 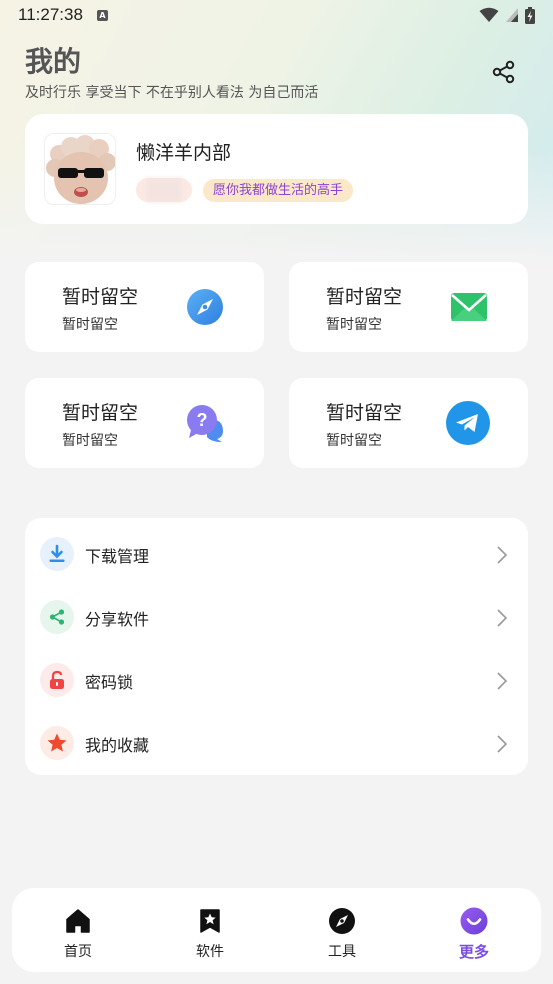 I want to click on lock-icon, so click(x=57, y=680).